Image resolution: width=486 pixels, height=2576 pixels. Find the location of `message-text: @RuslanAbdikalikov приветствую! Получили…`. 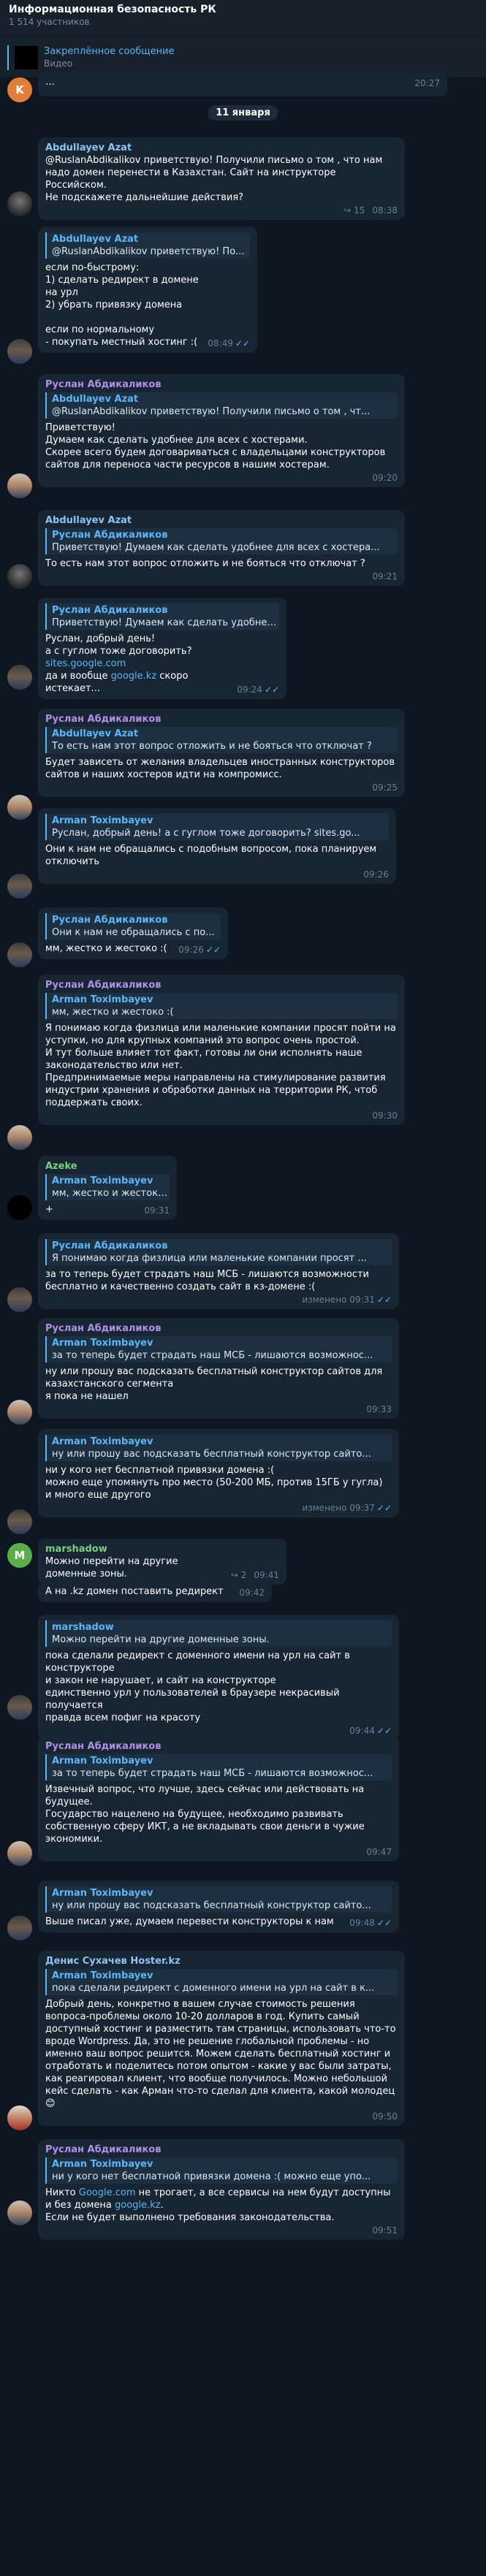

message-text: @RuslanAbdikalikov приветствую! Получили… is located at coordinates (214, 179).